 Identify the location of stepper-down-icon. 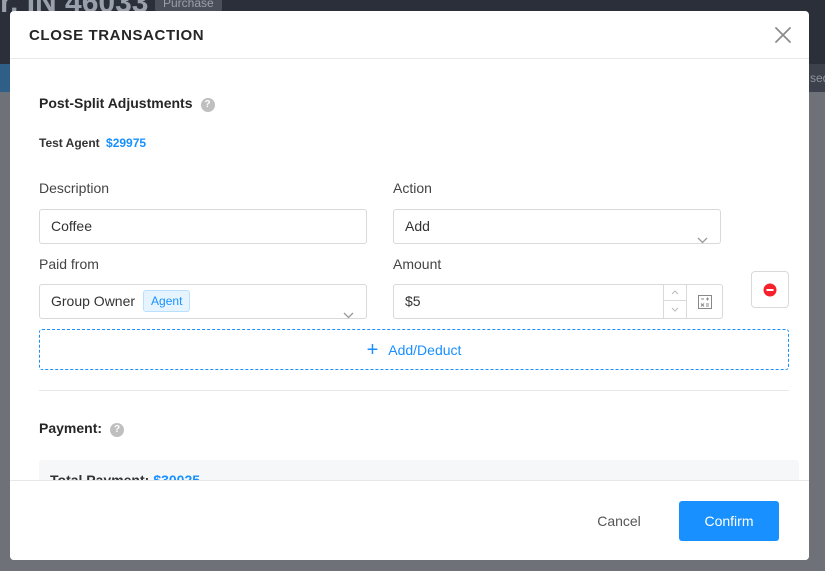
(675, 309).